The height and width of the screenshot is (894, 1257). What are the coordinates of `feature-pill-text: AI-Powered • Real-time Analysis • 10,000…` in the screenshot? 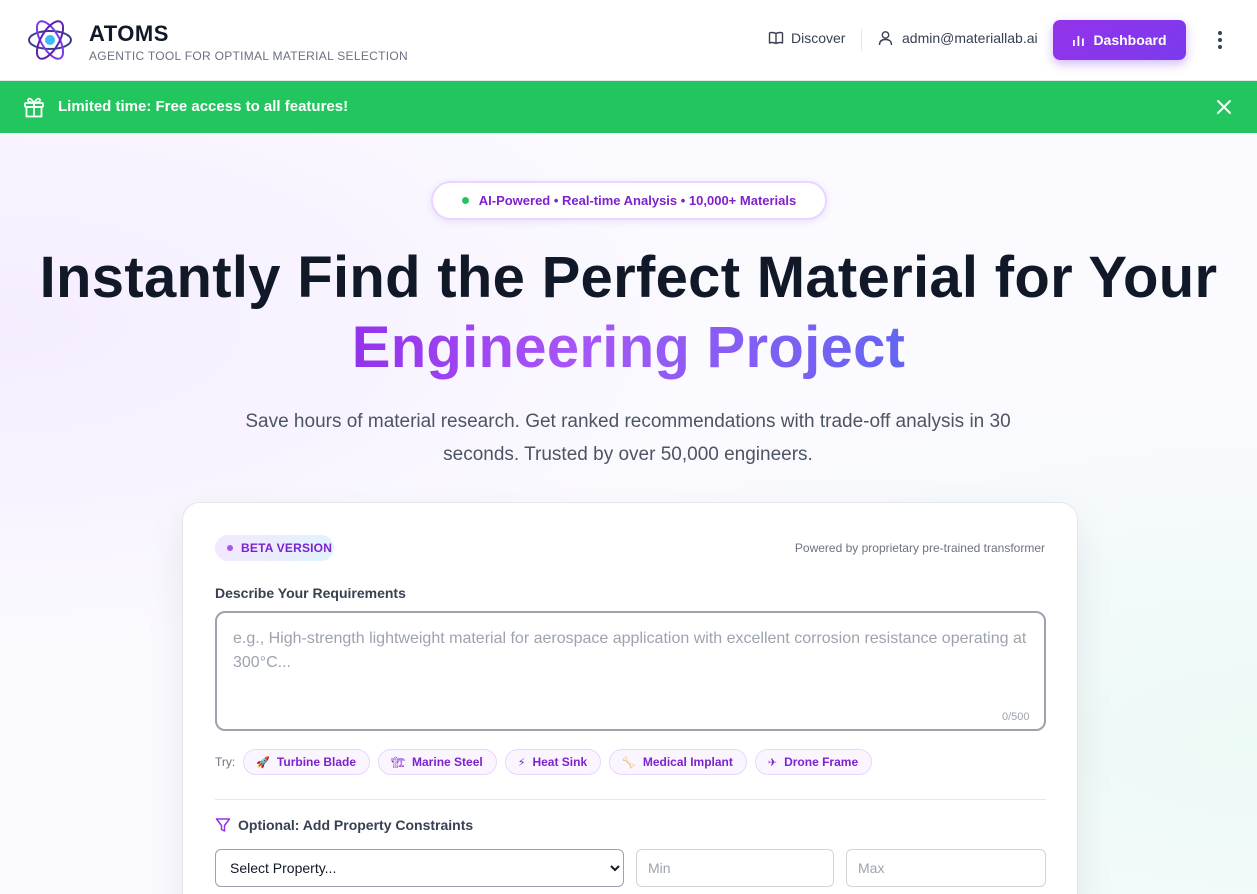 It's located at (637, 200).